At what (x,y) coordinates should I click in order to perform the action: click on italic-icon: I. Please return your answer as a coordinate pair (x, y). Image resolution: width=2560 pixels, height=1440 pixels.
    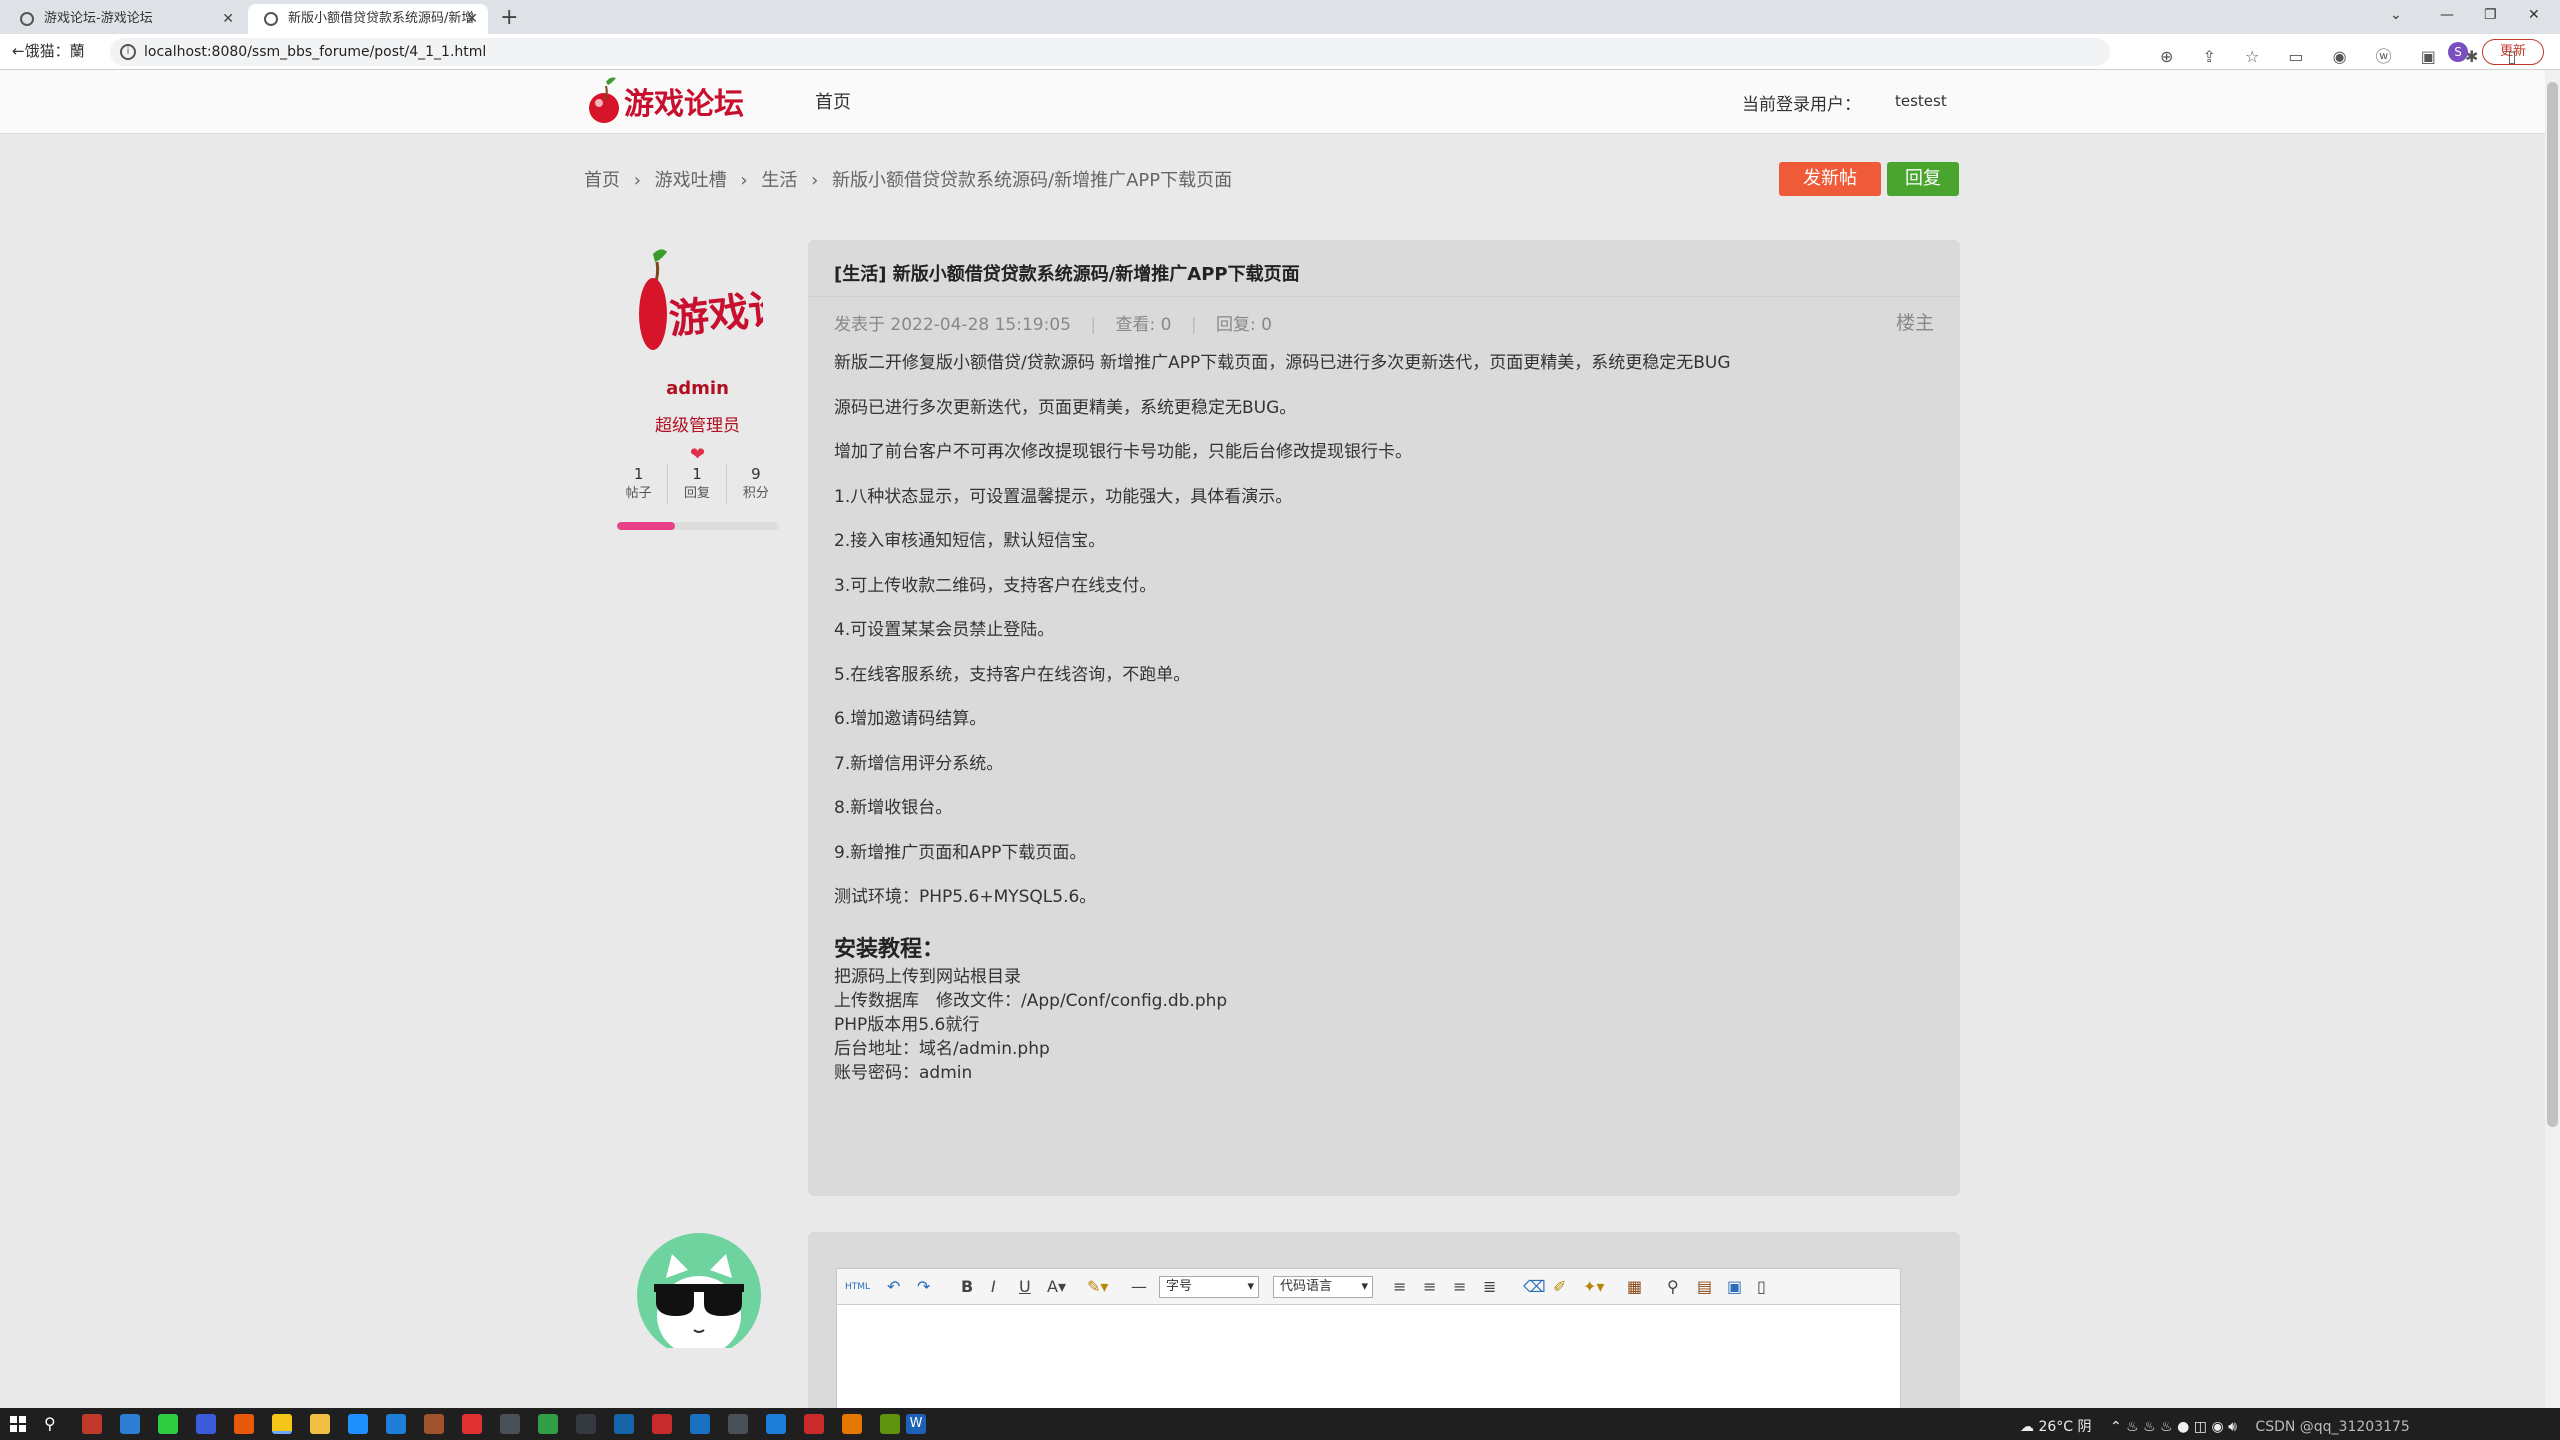
    Looking at the image, I should click on (993, 1287).